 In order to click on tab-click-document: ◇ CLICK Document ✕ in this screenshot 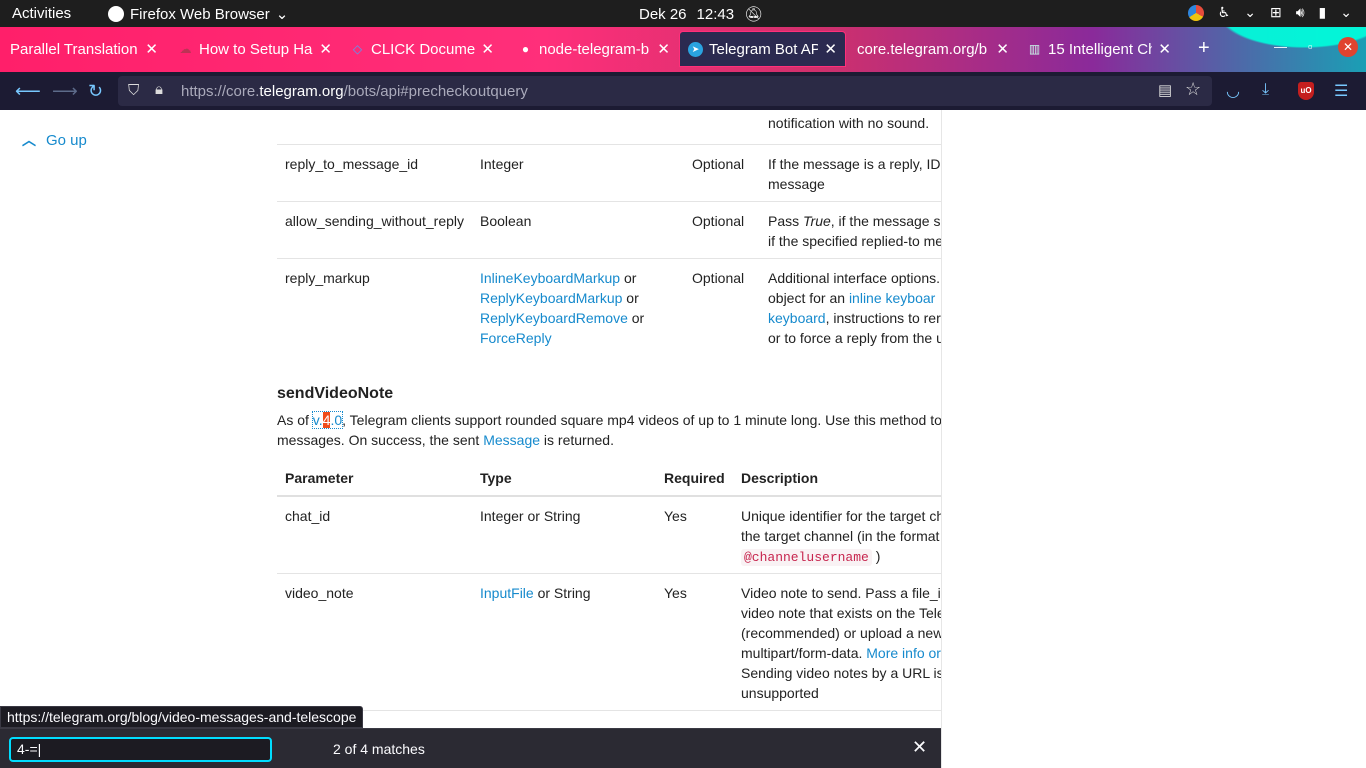, I will do `click(422, 49)`.